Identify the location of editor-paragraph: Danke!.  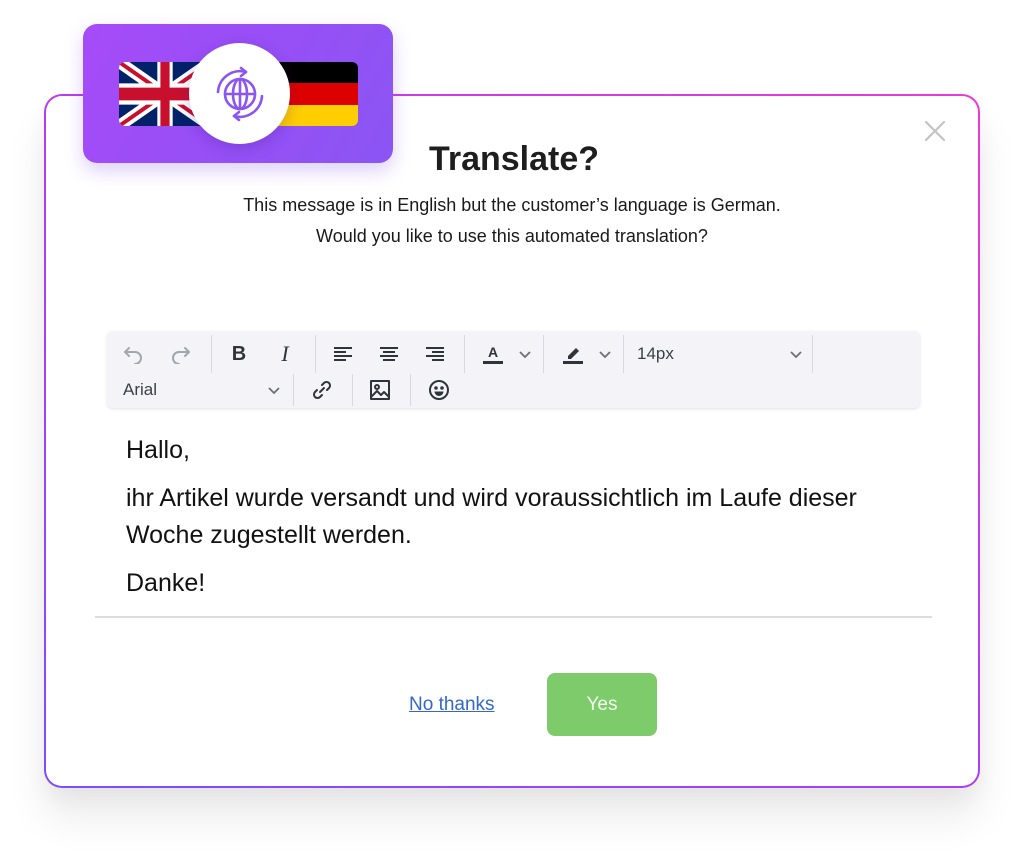
(166, 583).